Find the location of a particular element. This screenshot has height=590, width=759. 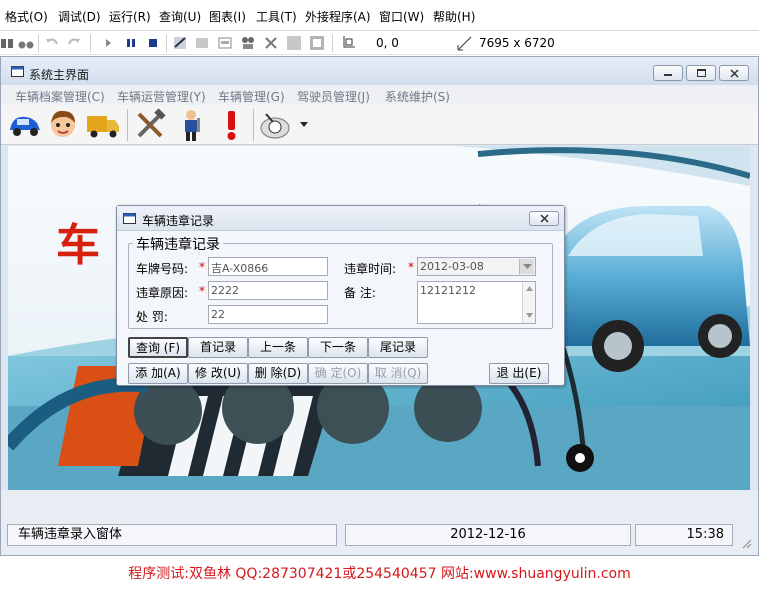

minimize-icon is located at coordinates (668, 75).